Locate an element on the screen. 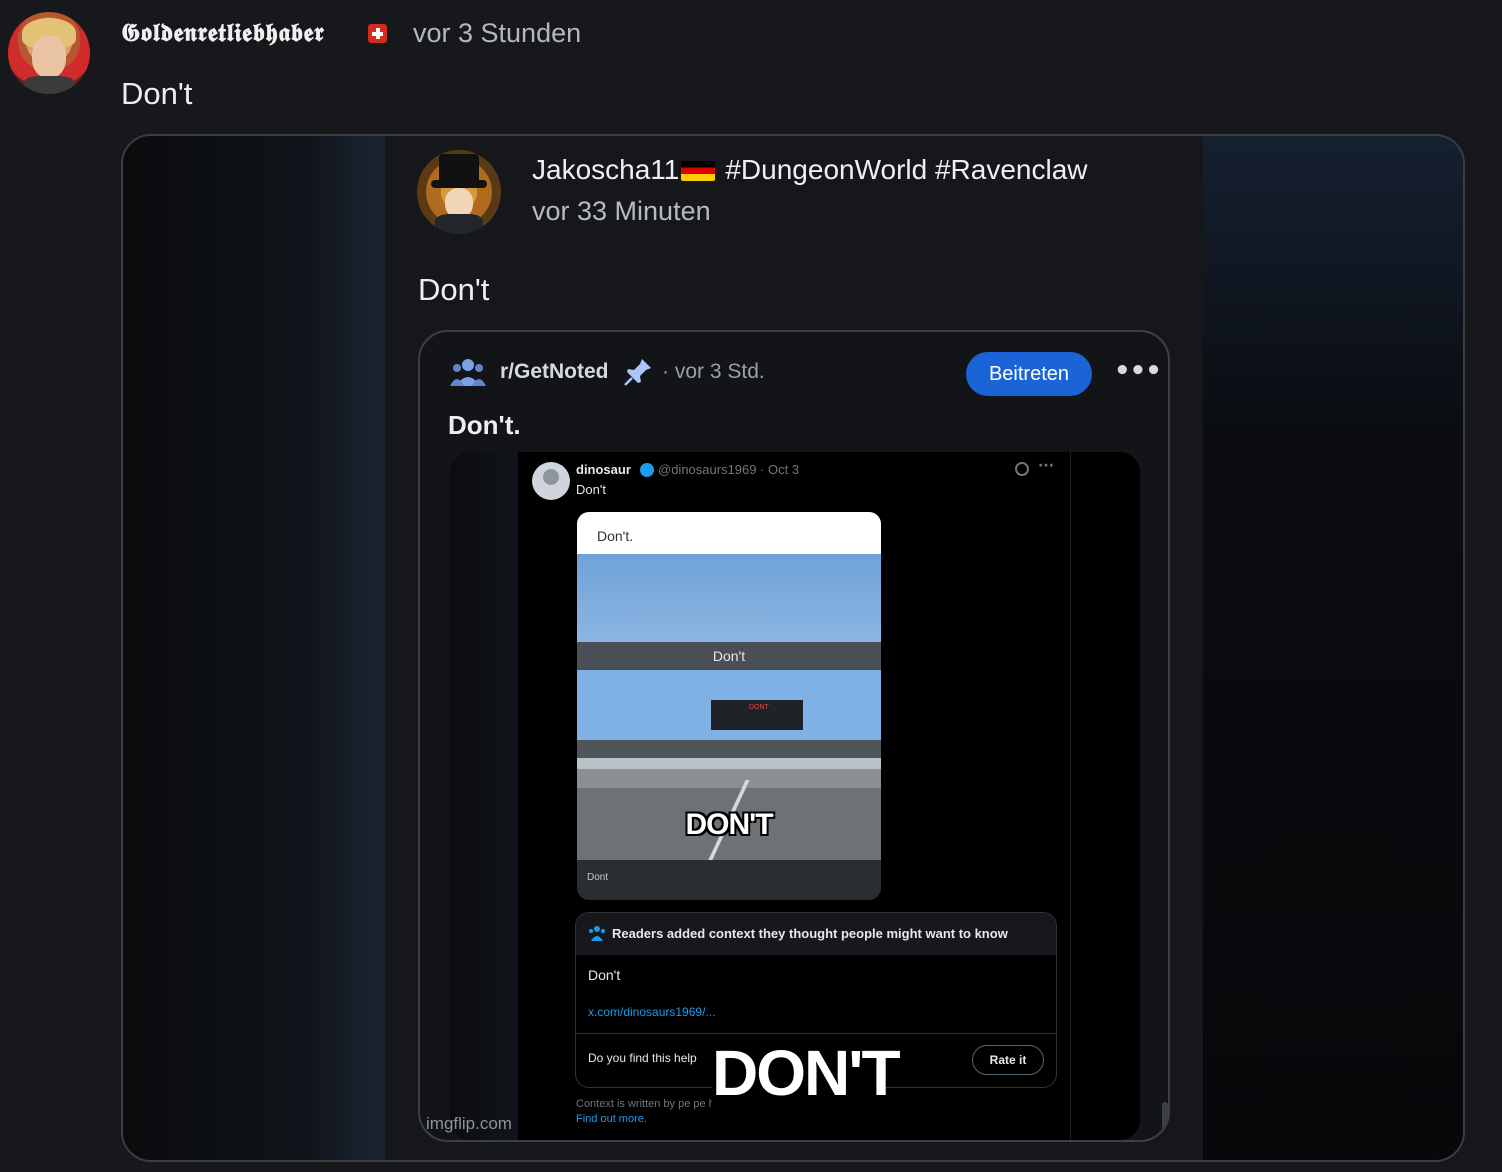 The width and height of the screenshot is (1502, 1172). post-username: 𝕲𝖔𝖑𝖉𝖊𝖓𝖗𝖊𝖙𝖑𝖎𝖊𝖇𝖍𝖆𝖇𝖊𝖗 is located at coordinates (222, 33).